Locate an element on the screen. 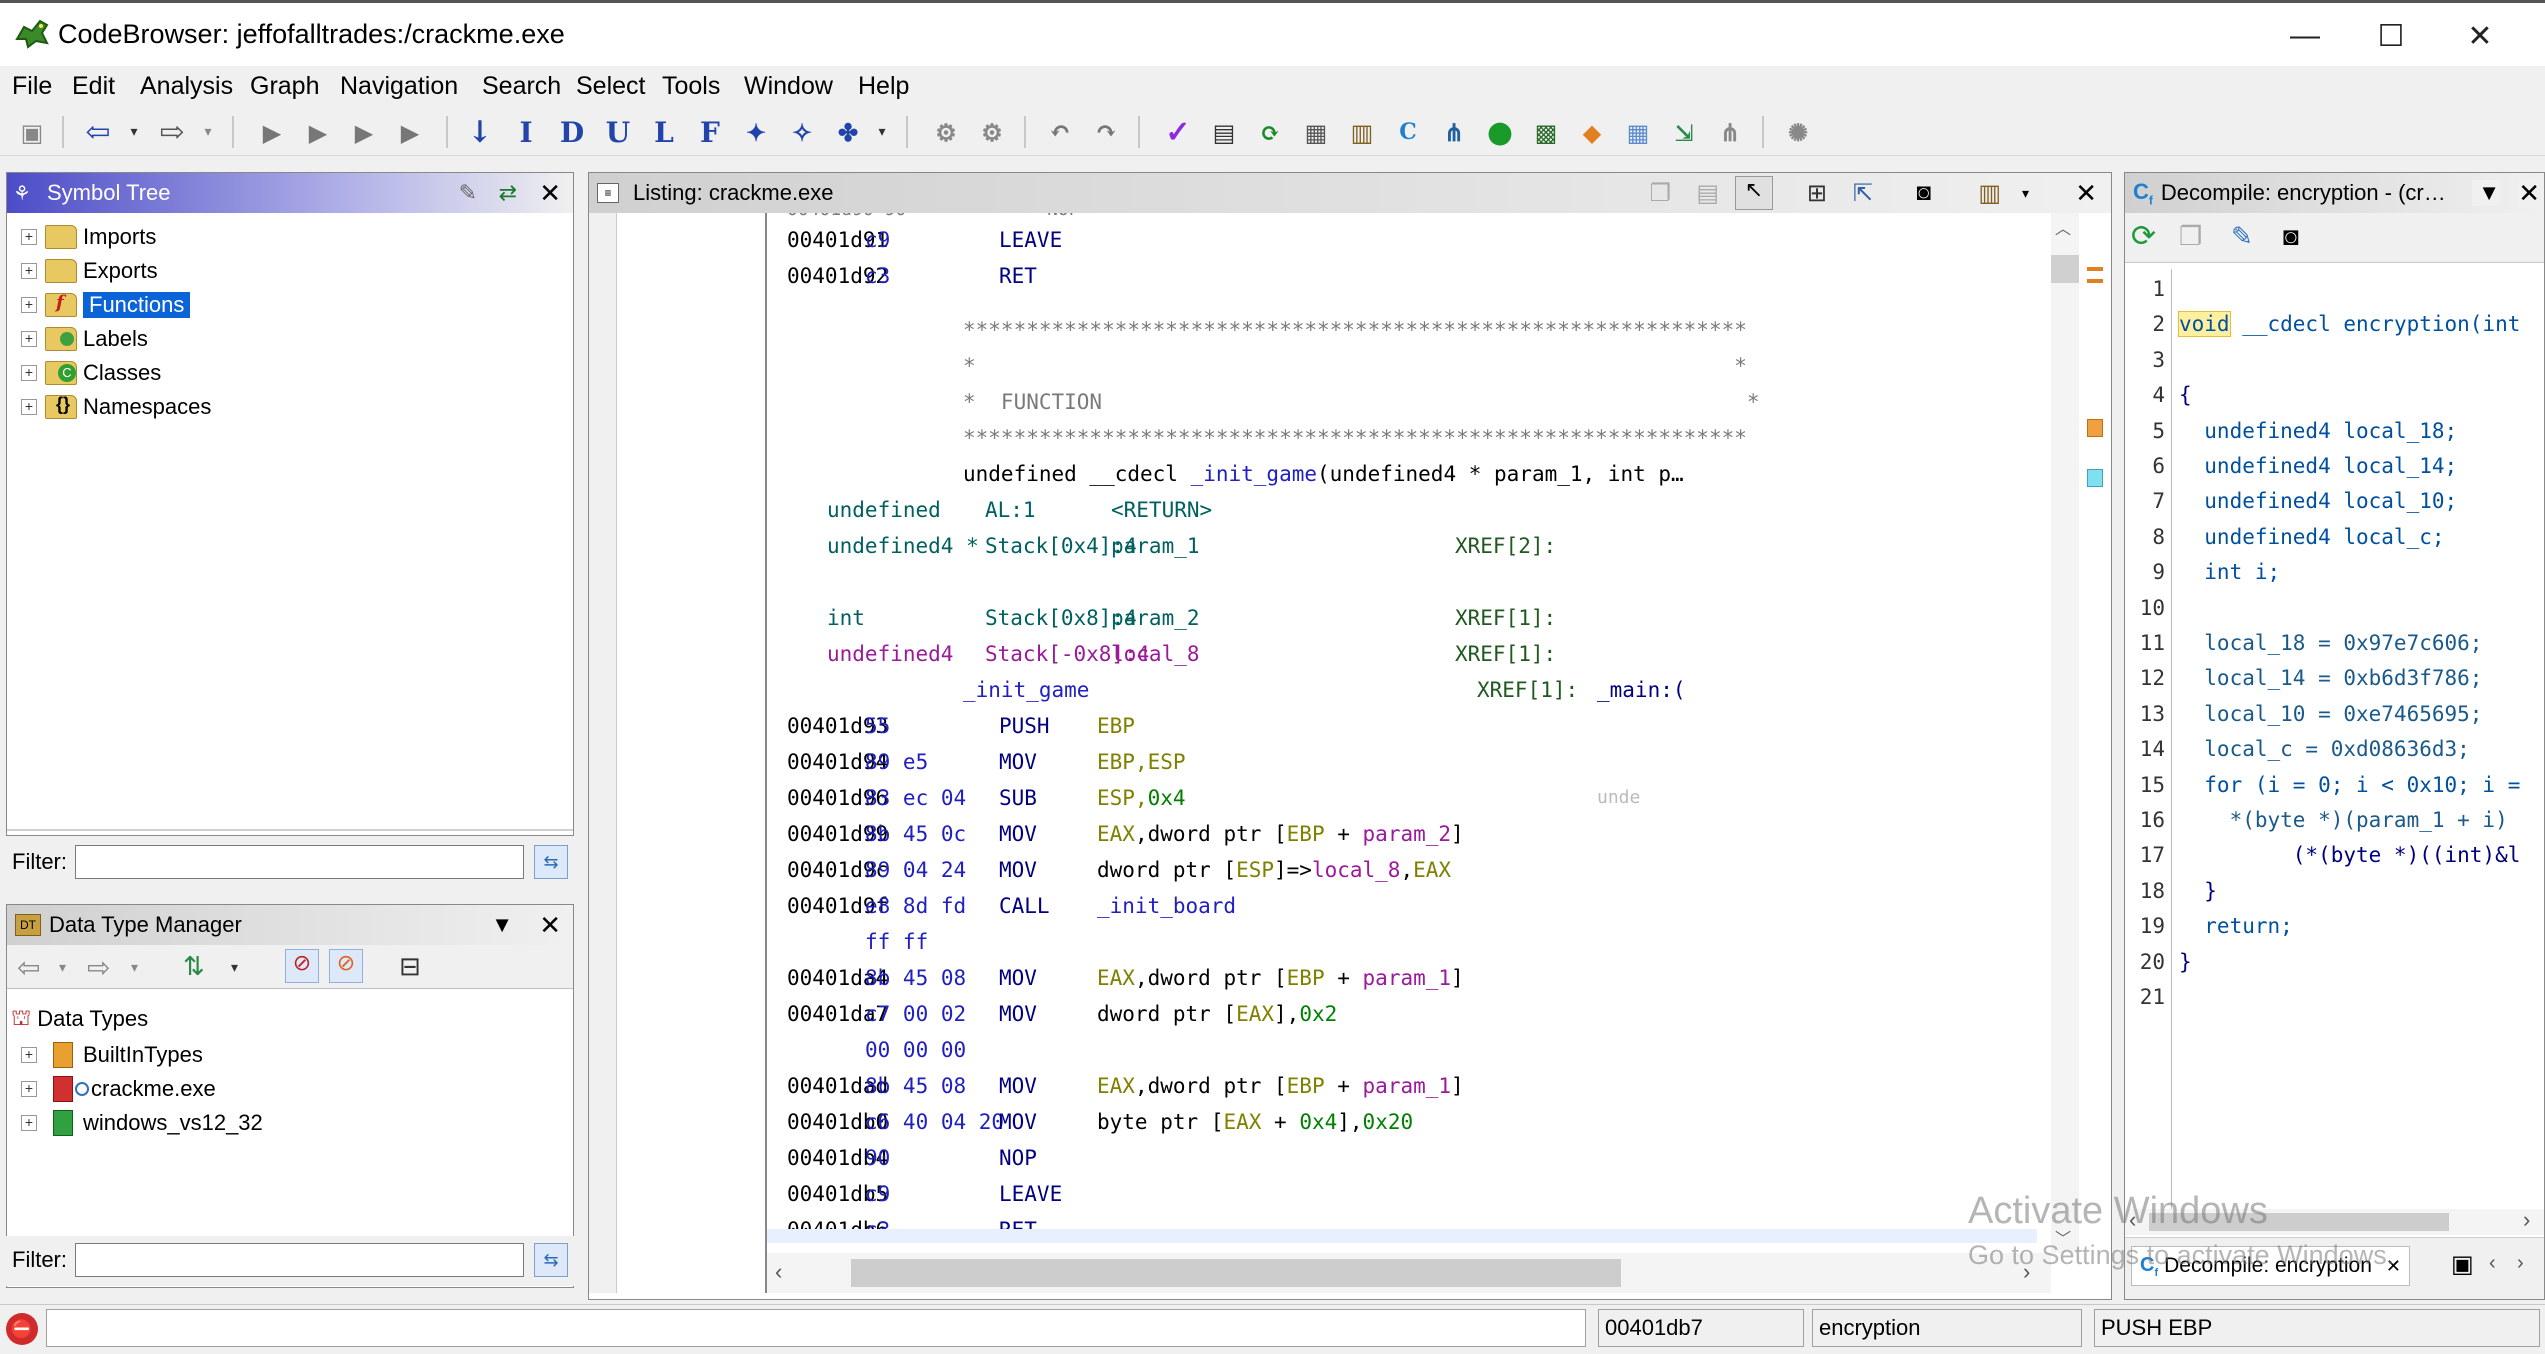 The height and width of the screenshot is (1354, 2545). next-instruction-icon: ▶ is located at coordinates (318, 132).